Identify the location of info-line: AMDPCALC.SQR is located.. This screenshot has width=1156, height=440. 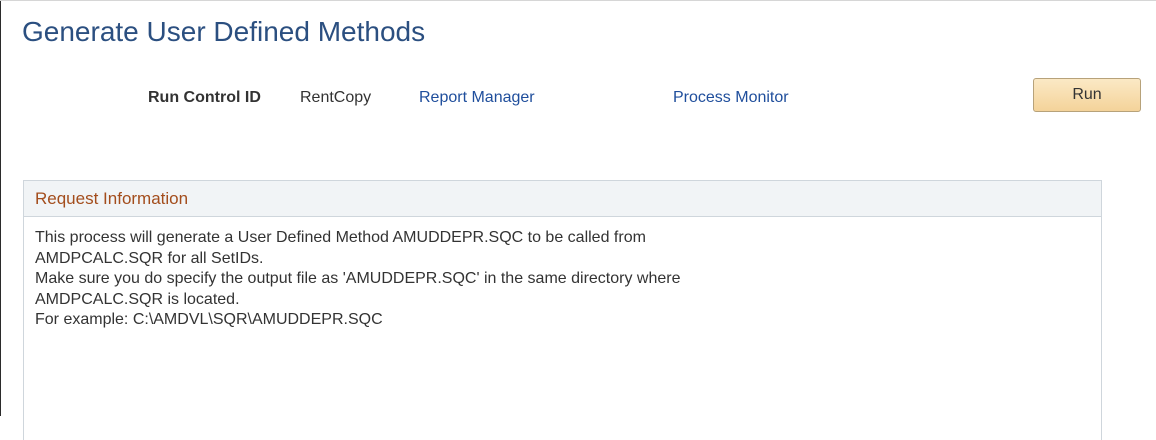
(137, 299).